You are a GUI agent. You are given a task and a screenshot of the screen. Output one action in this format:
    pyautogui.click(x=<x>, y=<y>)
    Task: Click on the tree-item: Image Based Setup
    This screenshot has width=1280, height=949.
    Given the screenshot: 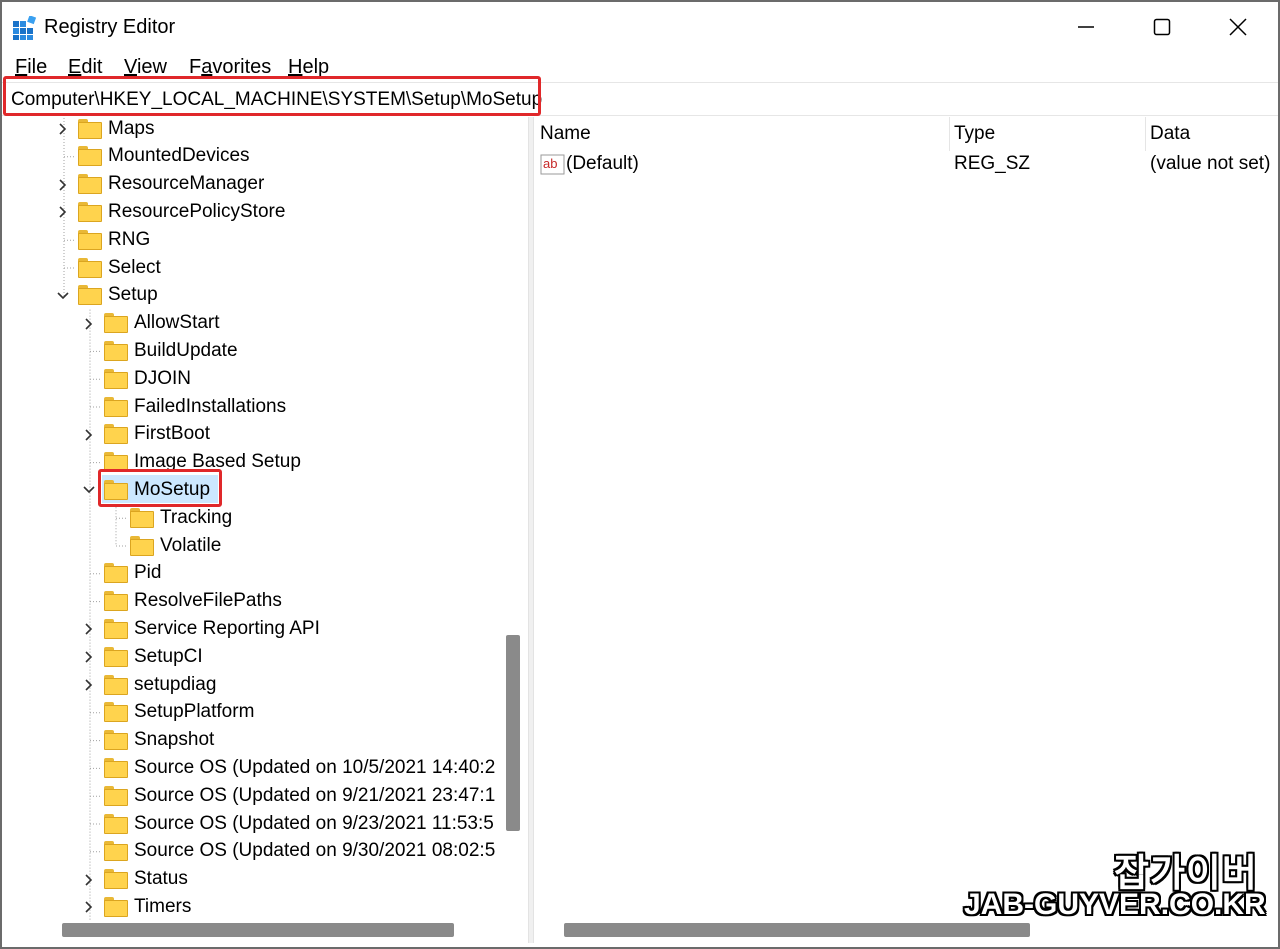 What is the action you would take?
    pyautogui.click(x=202, y=462)
    